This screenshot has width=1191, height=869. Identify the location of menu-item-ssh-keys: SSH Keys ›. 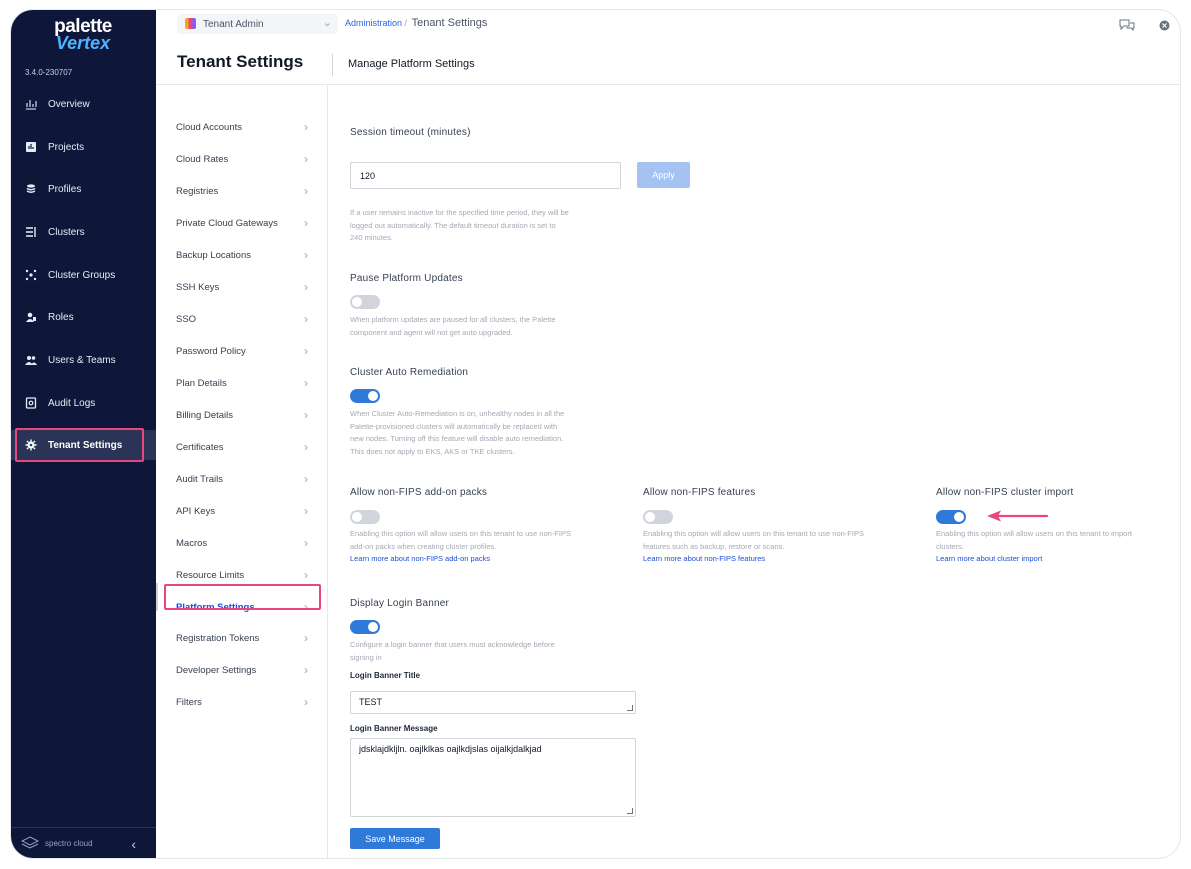
(242, 287).